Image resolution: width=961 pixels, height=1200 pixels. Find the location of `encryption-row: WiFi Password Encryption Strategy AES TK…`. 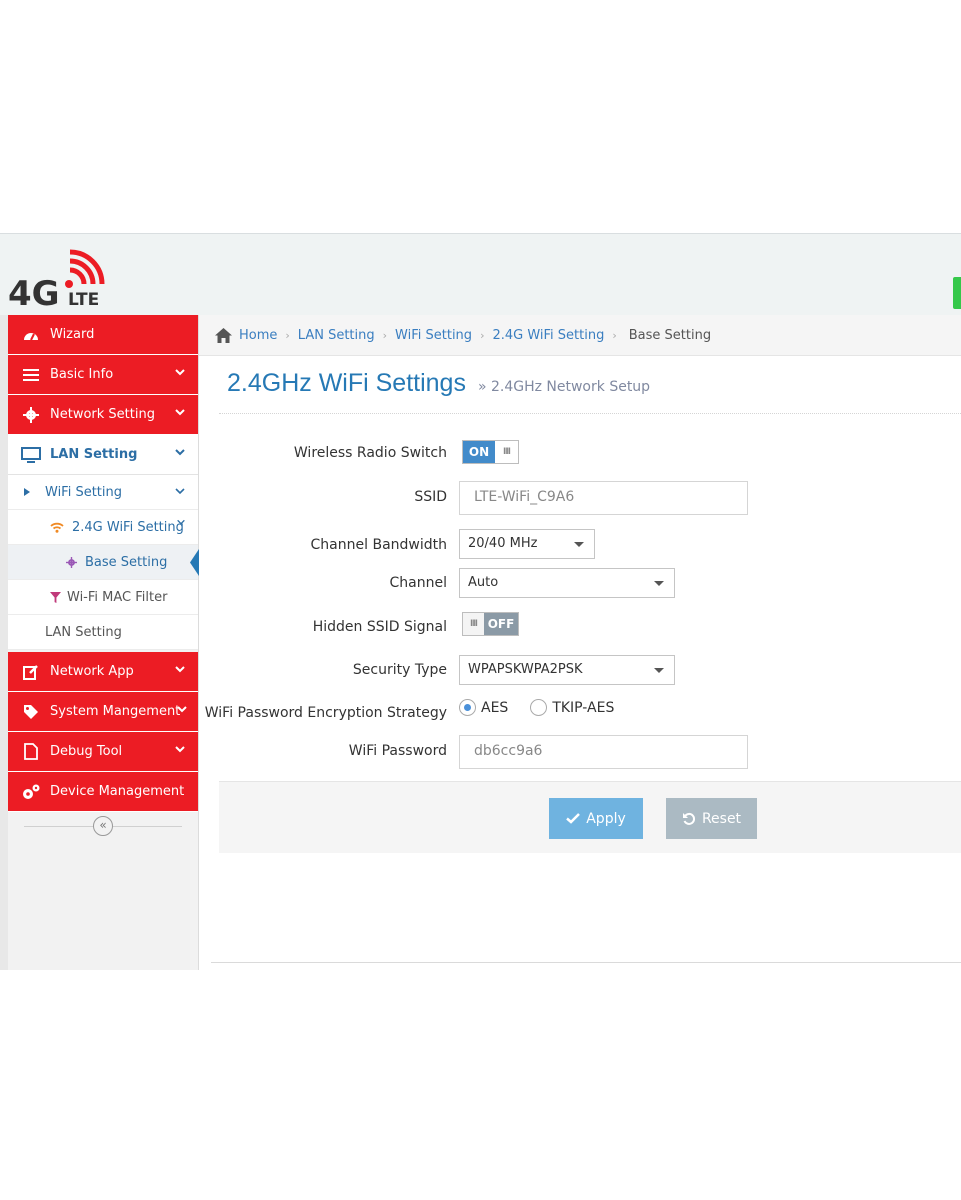

encryption-row: WiFi Password Encryption Strategy AES TK… is located at coordinates (583, 713).